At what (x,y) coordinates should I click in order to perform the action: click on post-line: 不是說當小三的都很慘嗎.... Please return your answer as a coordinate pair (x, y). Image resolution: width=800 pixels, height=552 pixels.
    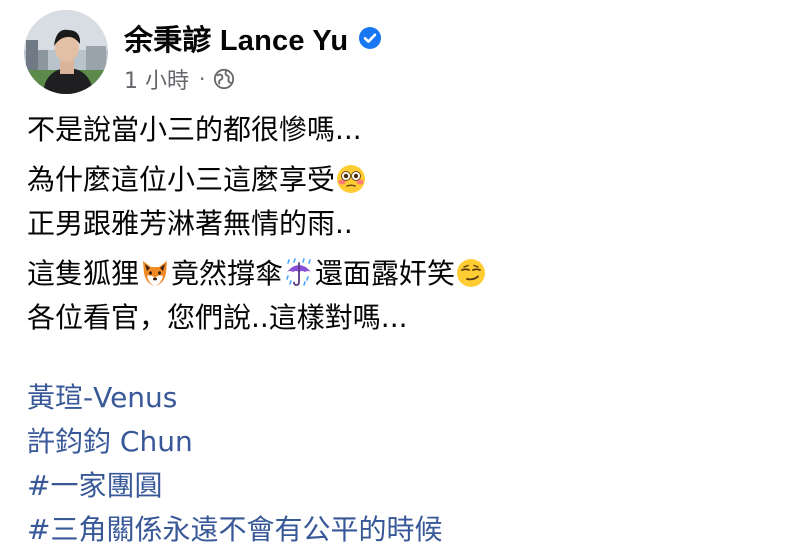
    Looking at the image, I should click on (407, 130).